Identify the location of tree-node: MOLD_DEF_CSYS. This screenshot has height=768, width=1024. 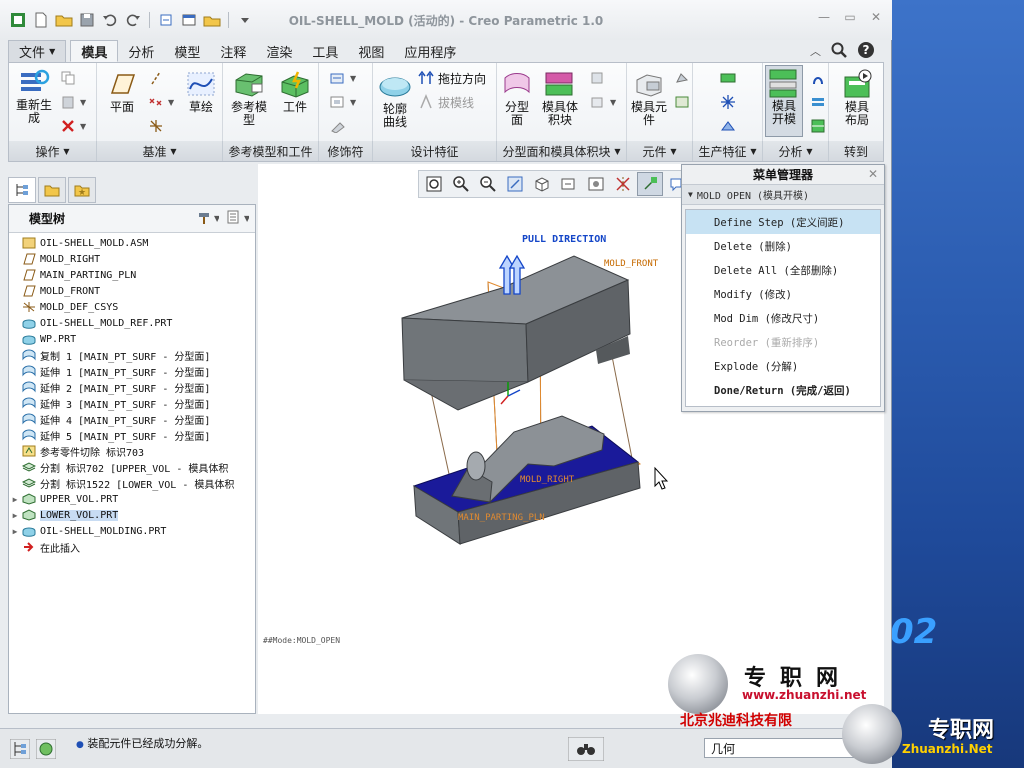
(132, 307).